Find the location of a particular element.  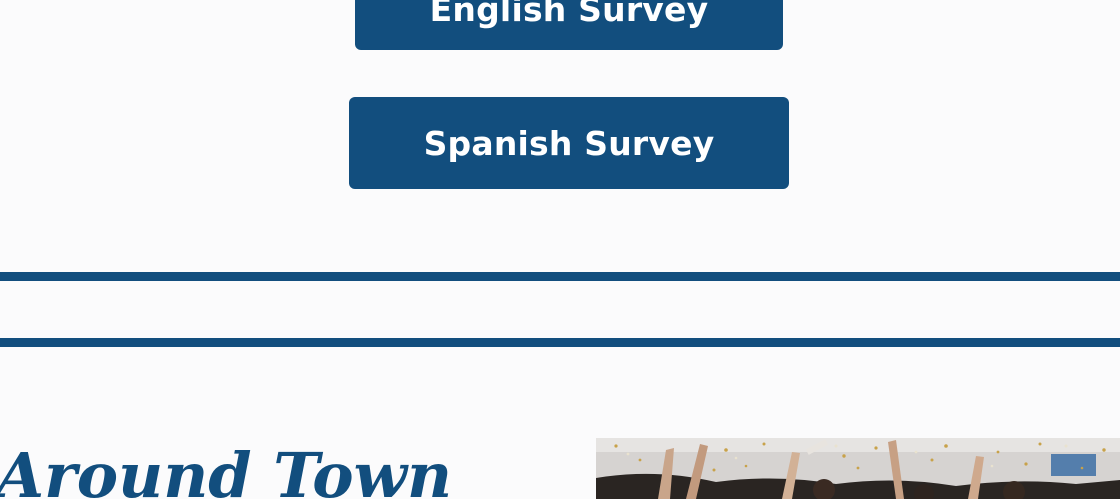

spanish-survey-button: Spanish Survey is located at coordinates (569, 143).